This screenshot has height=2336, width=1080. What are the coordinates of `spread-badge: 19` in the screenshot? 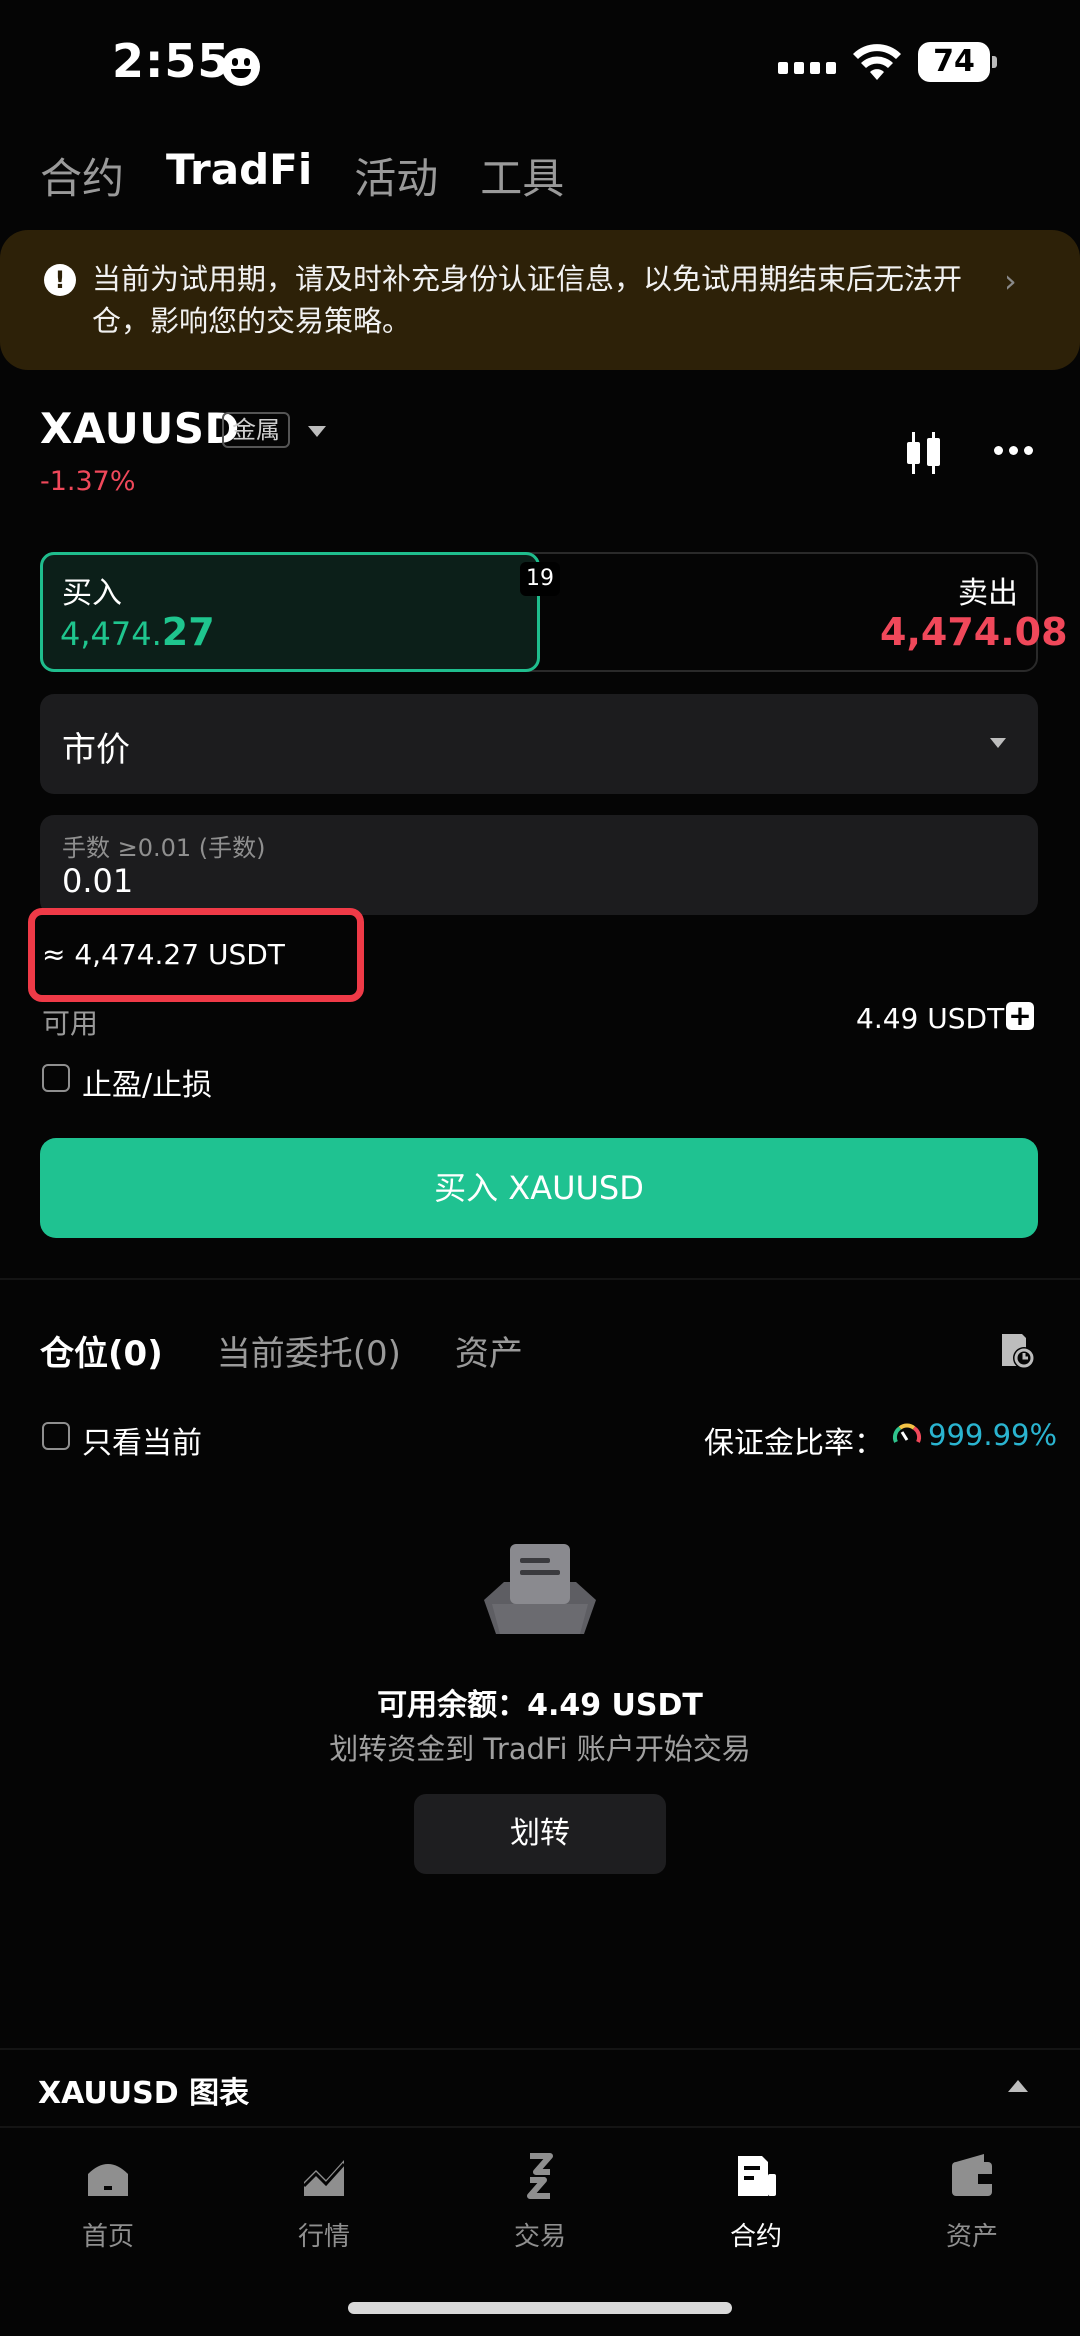 It's located at (540, 579).